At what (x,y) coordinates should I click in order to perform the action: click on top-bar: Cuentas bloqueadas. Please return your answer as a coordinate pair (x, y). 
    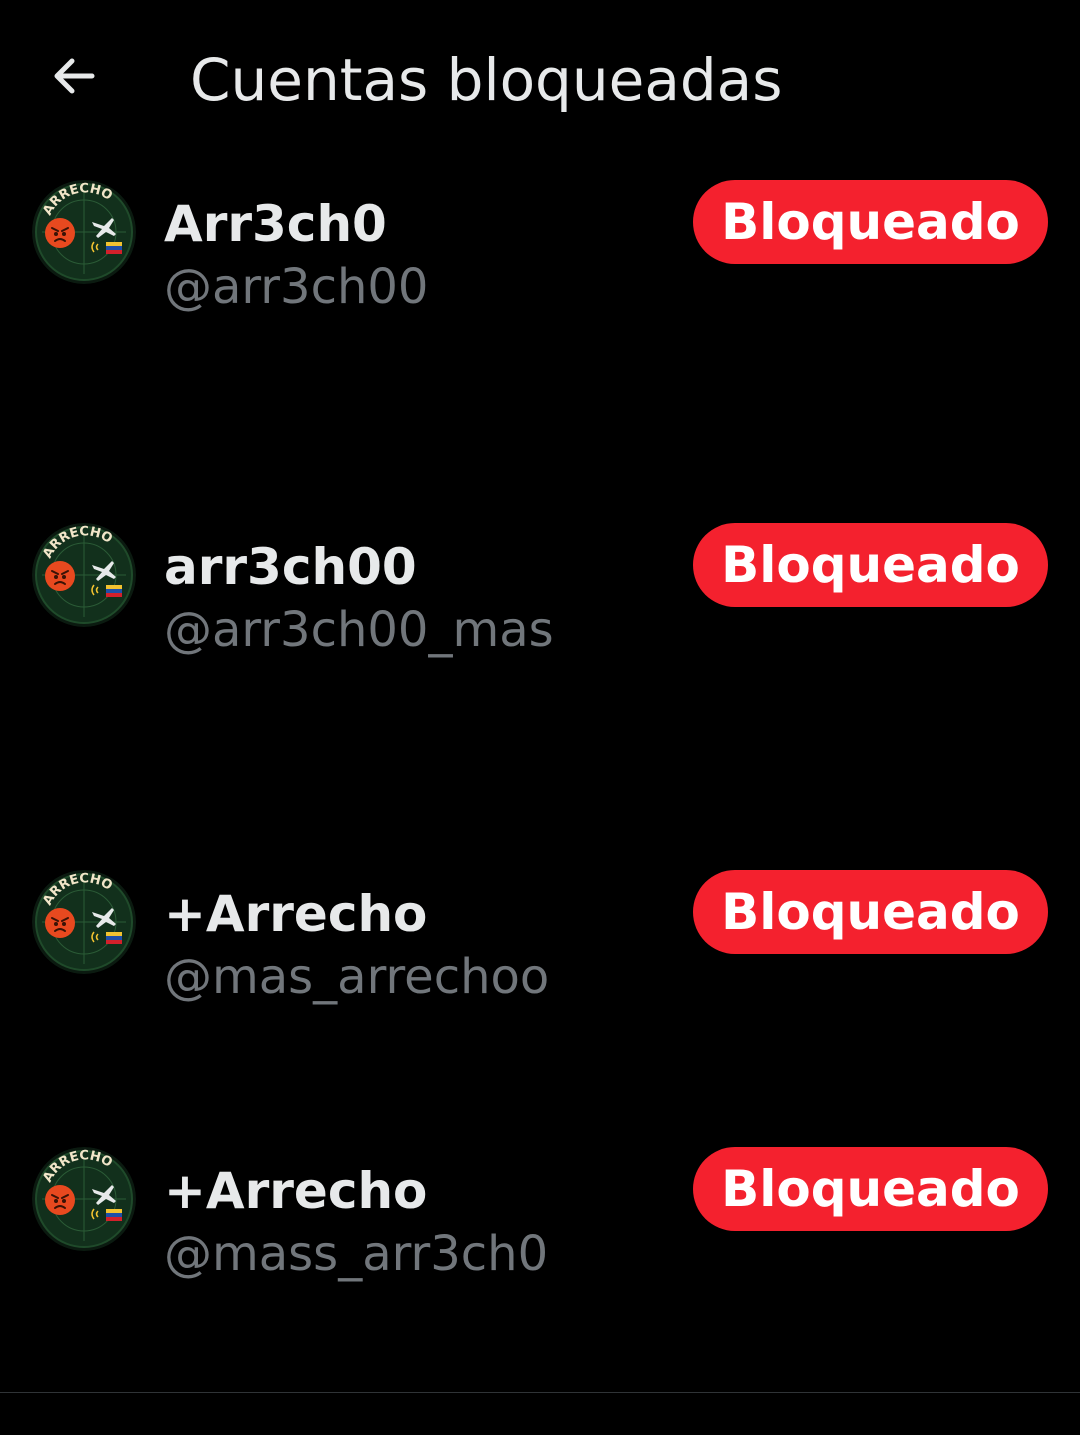
    Looking at the image, I should click on (540, 80).